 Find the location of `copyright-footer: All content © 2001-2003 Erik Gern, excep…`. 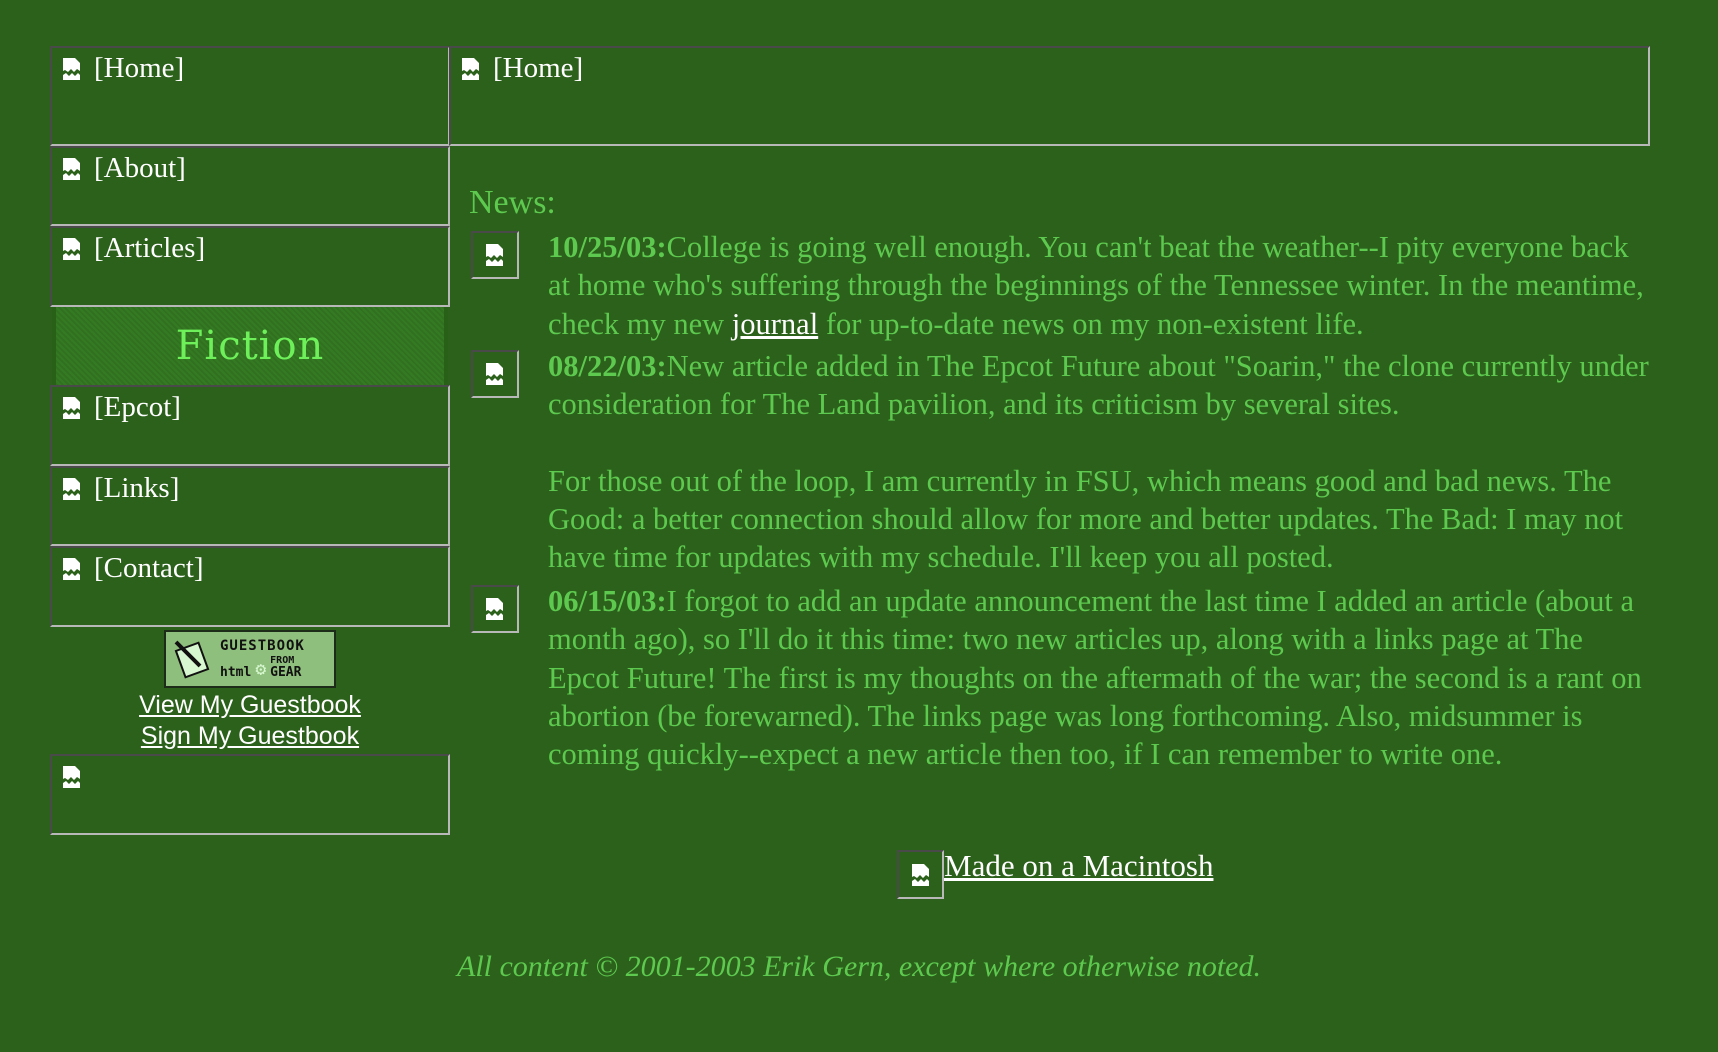

copyright-footer: All content © 2001-2003 Erik Gern, excep… is located at coordinates (859, 966).